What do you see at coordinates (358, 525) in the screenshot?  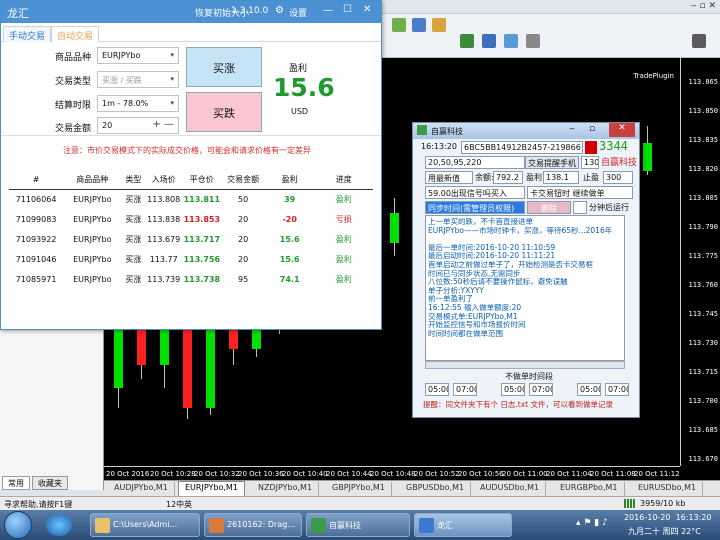 I see `task-ziying: 自赢科技` at bounding box center [358, 525].